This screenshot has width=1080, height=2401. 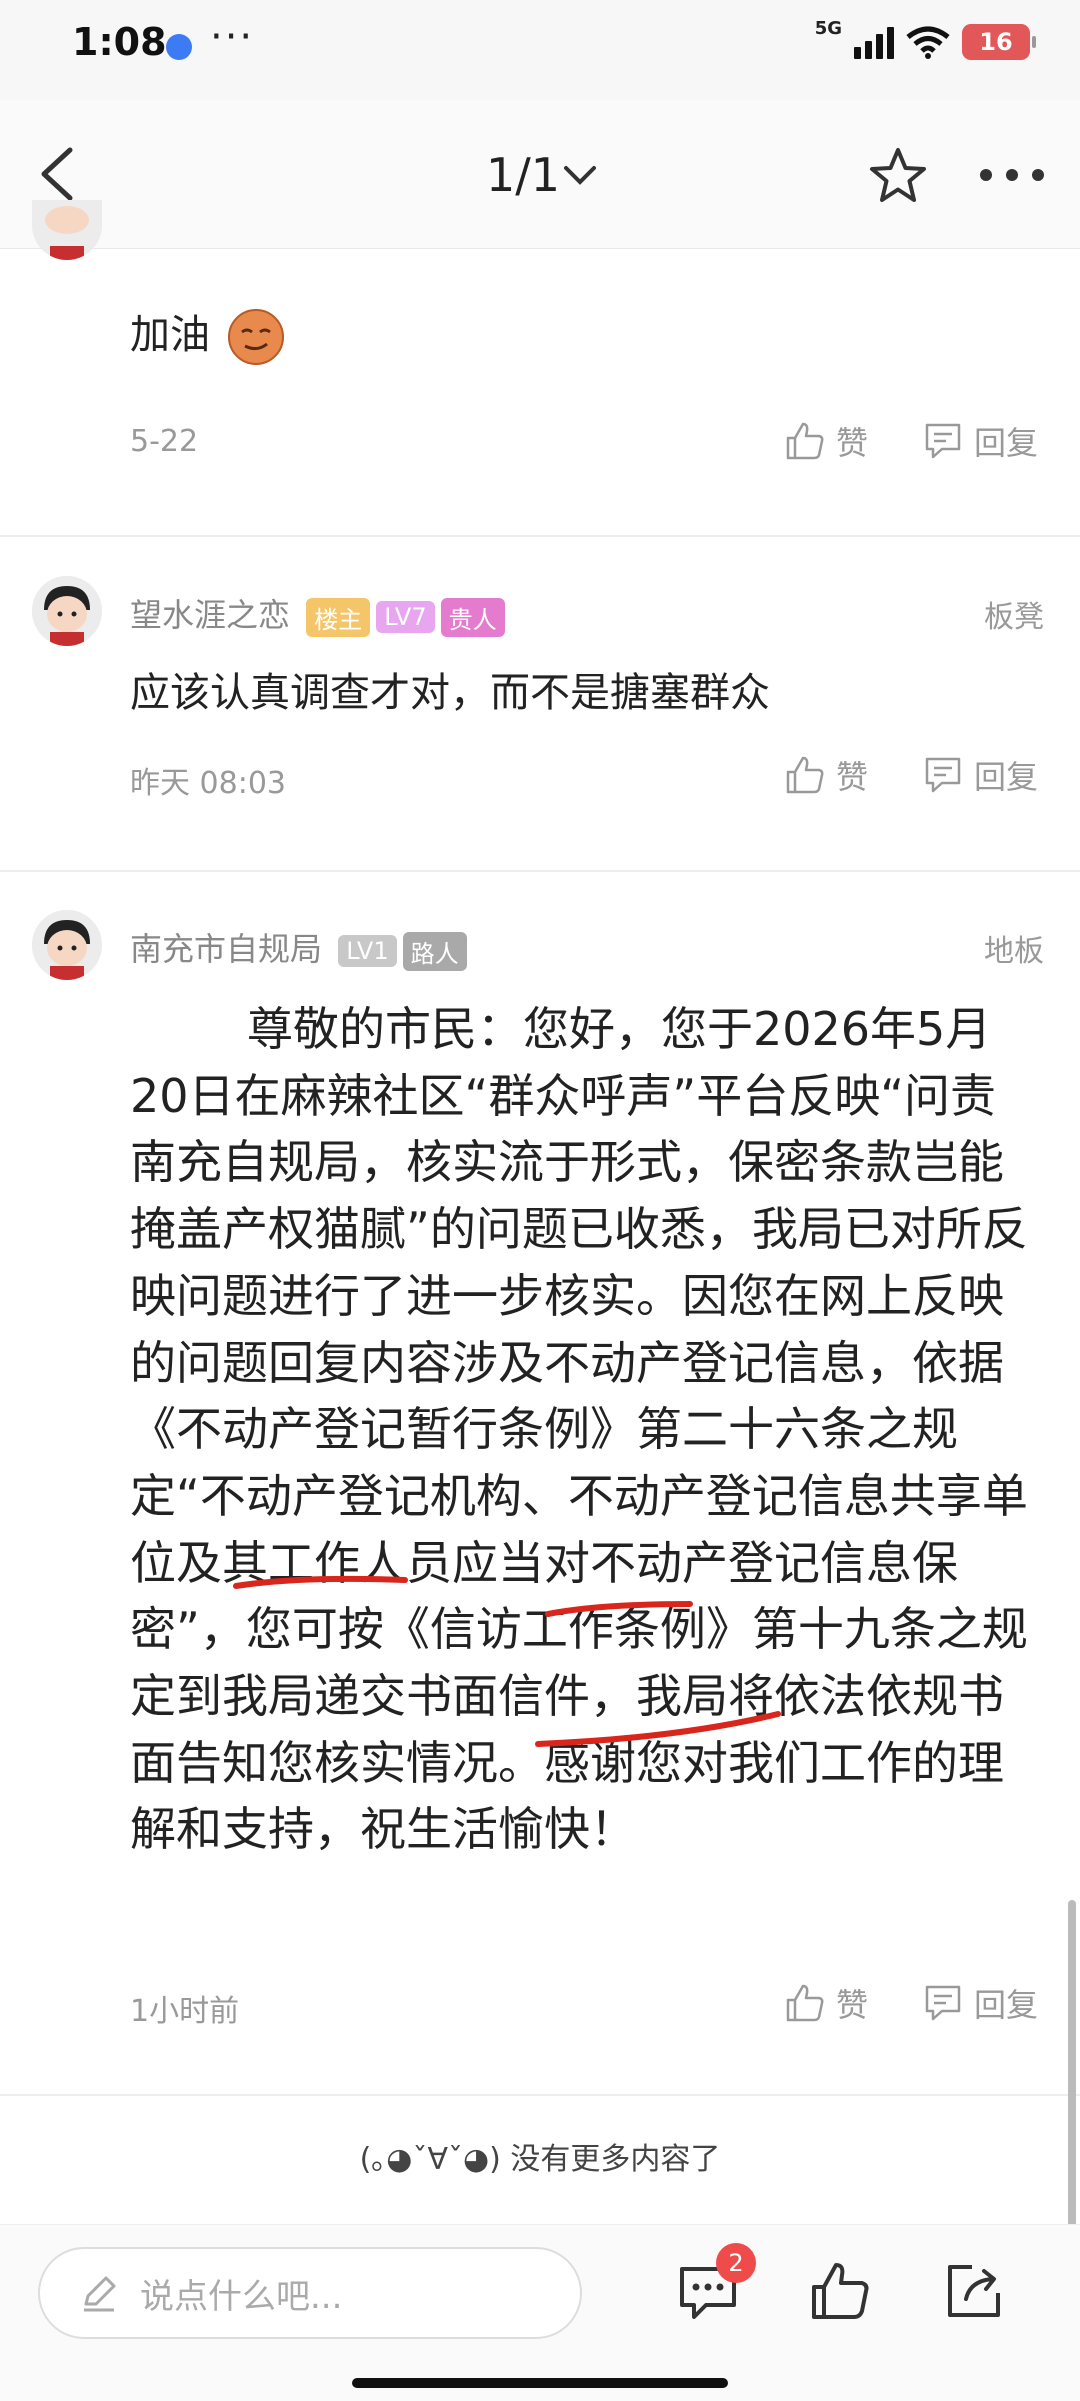 What do you see at coordinates (185, 2011) in the screenshot?
I see `comment-date: 1小时前` at bounding box center [185, 2011].